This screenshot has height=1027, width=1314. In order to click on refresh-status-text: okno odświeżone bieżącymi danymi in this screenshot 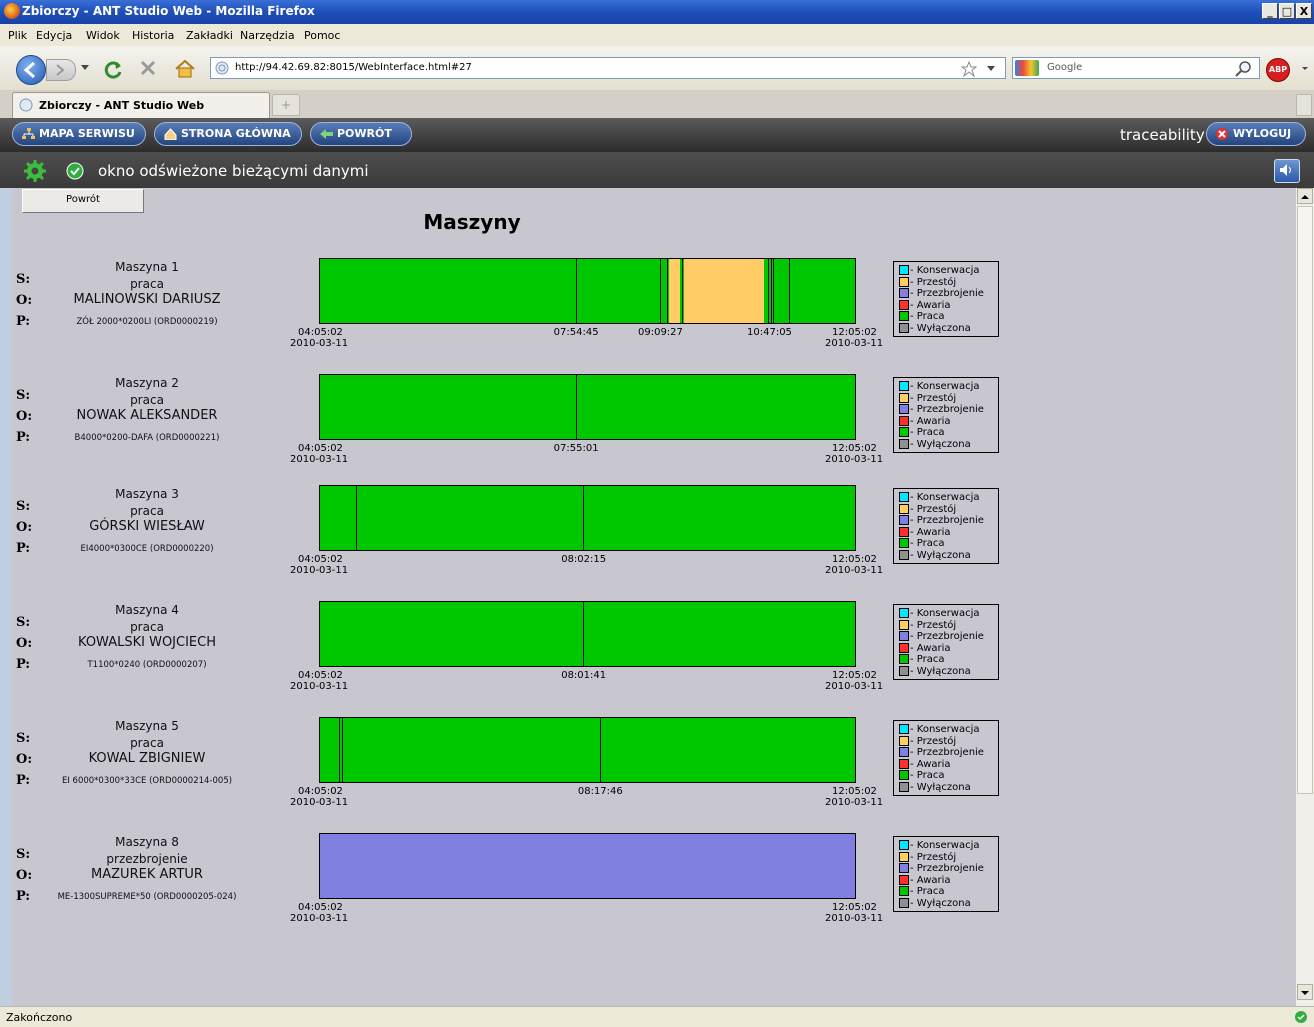, I will do `click(233, 171)`.